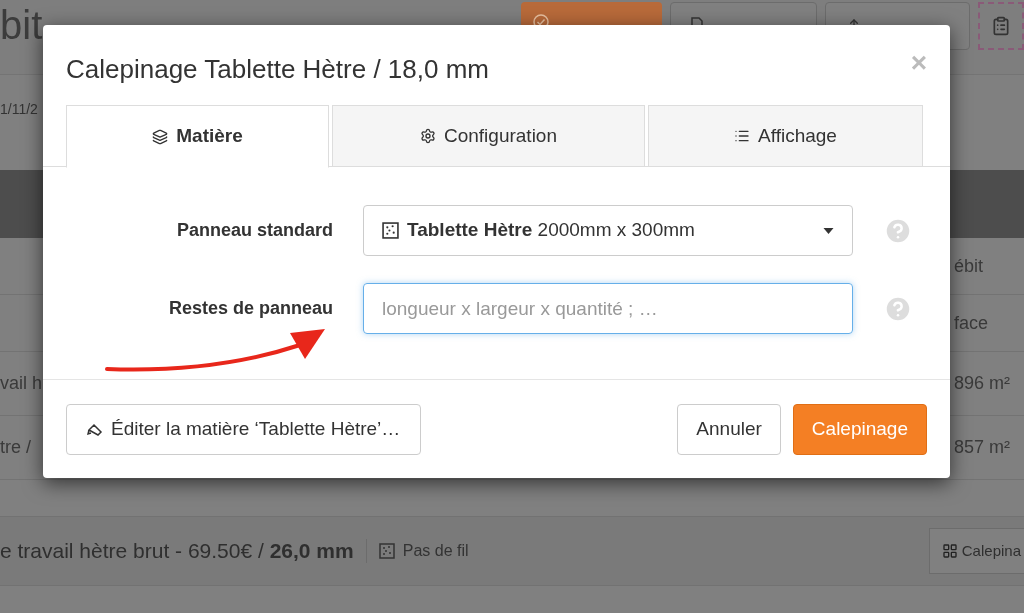  I want to click on row-name: vail h, so click(21, 383).